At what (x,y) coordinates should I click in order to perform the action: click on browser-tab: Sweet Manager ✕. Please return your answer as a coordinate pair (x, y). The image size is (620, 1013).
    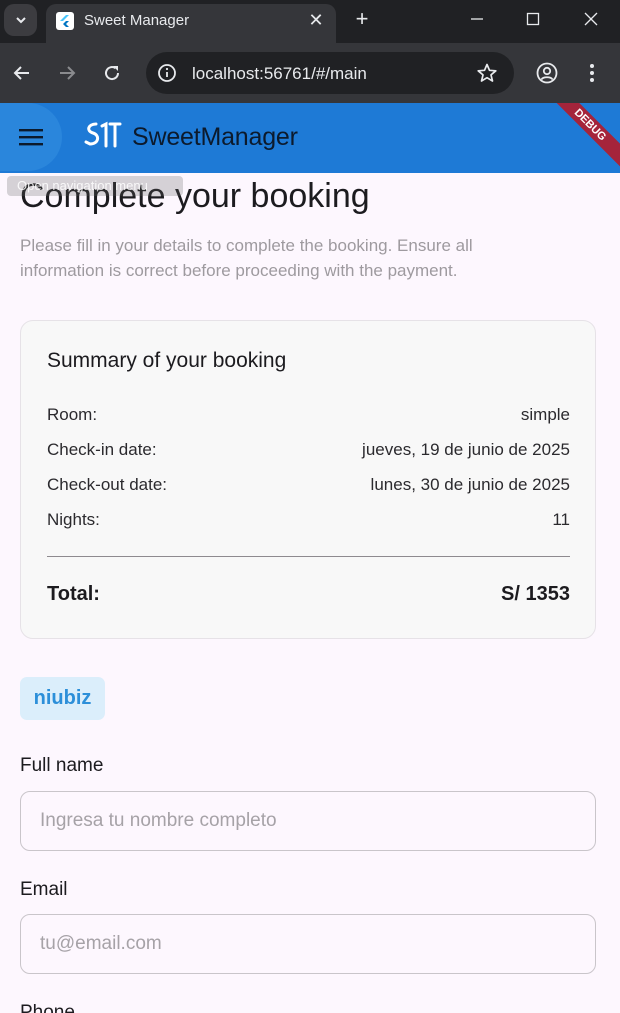
    Looking at the image, I should click on (191, 23).